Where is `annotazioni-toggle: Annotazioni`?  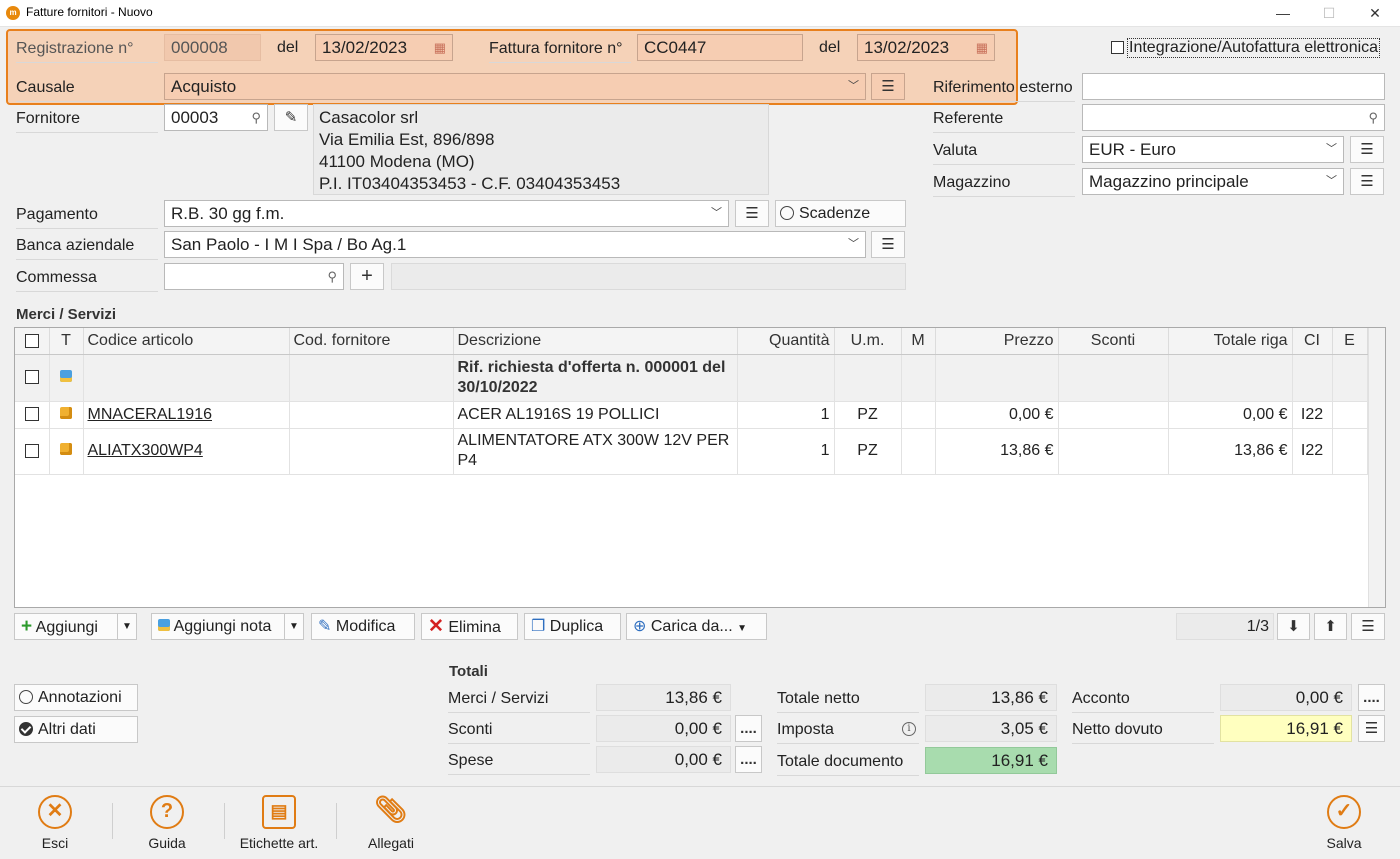 annotazioni-toggle: Annotazioni is located at coordinates (76, 697).